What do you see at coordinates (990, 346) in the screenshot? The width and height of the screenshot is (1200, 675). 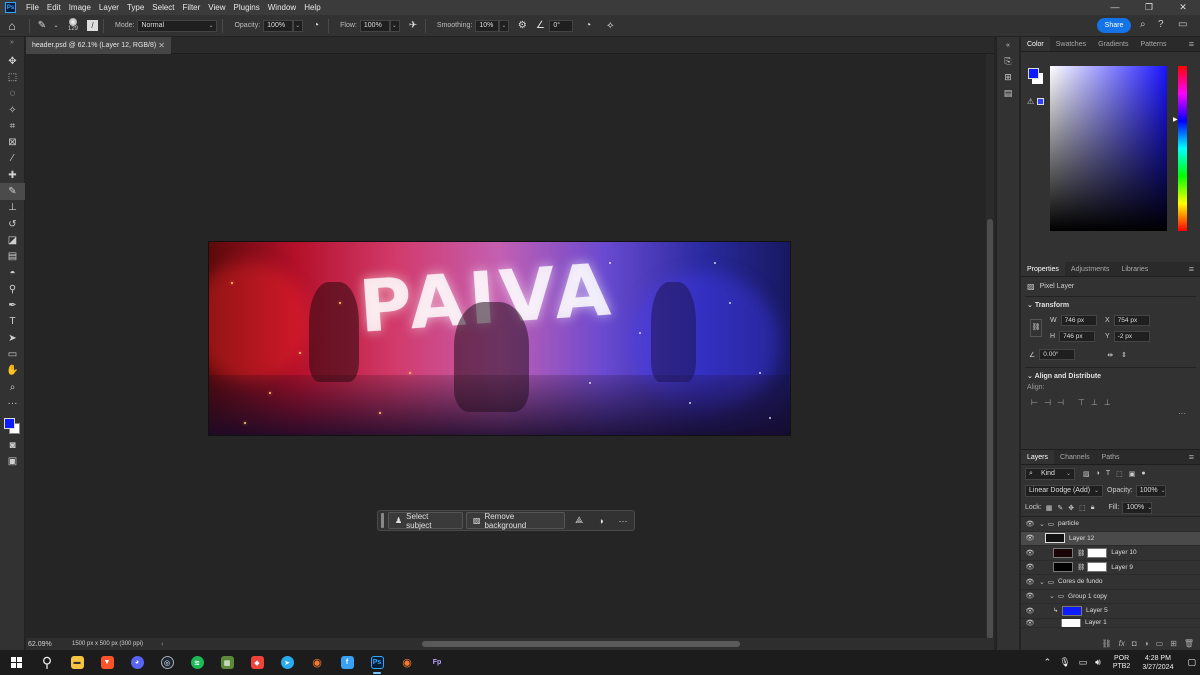 I see `vertical-scrollbar` at bounding box center [990, 346].